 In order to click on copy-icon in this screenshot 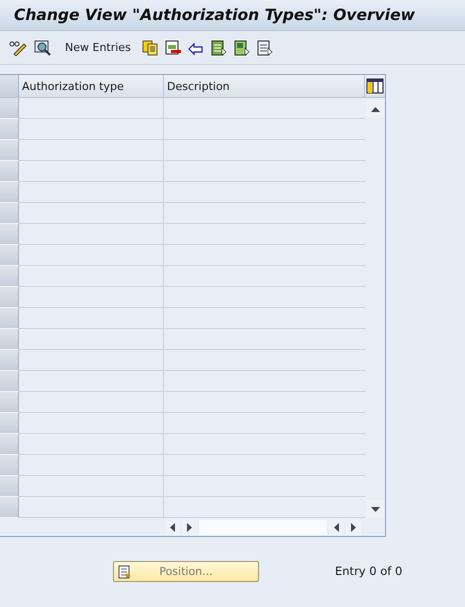, I will do `click(150, 48)`.